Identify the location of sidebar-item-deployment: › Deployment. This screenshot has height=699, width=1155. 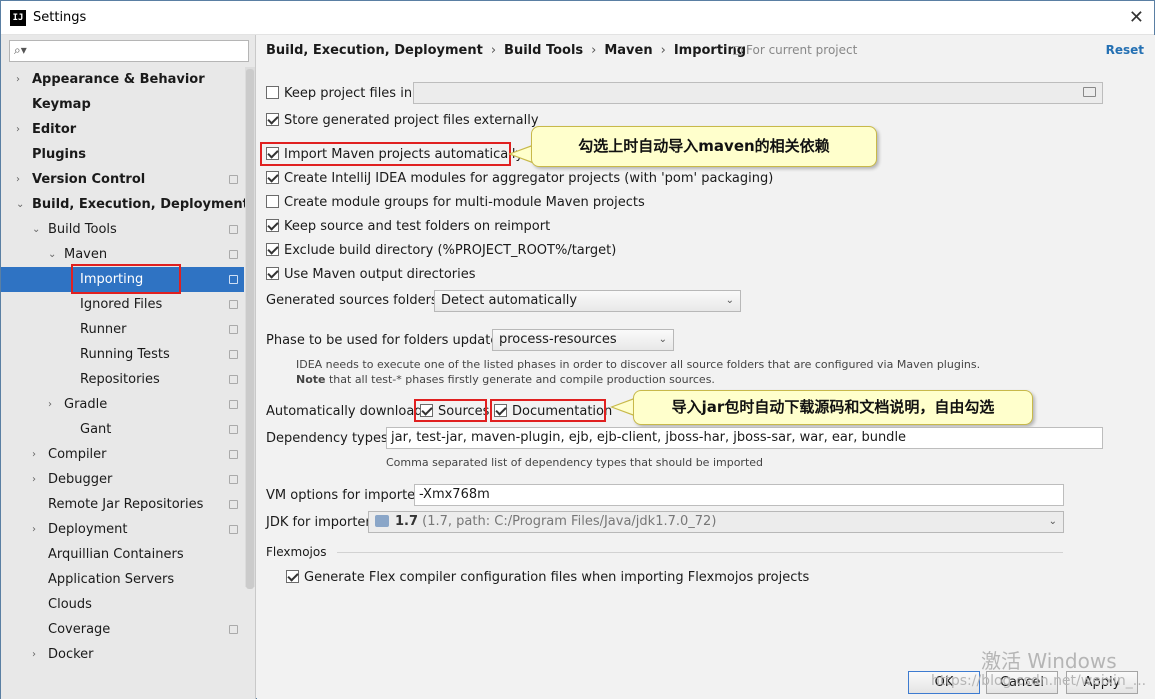
(122, 529).